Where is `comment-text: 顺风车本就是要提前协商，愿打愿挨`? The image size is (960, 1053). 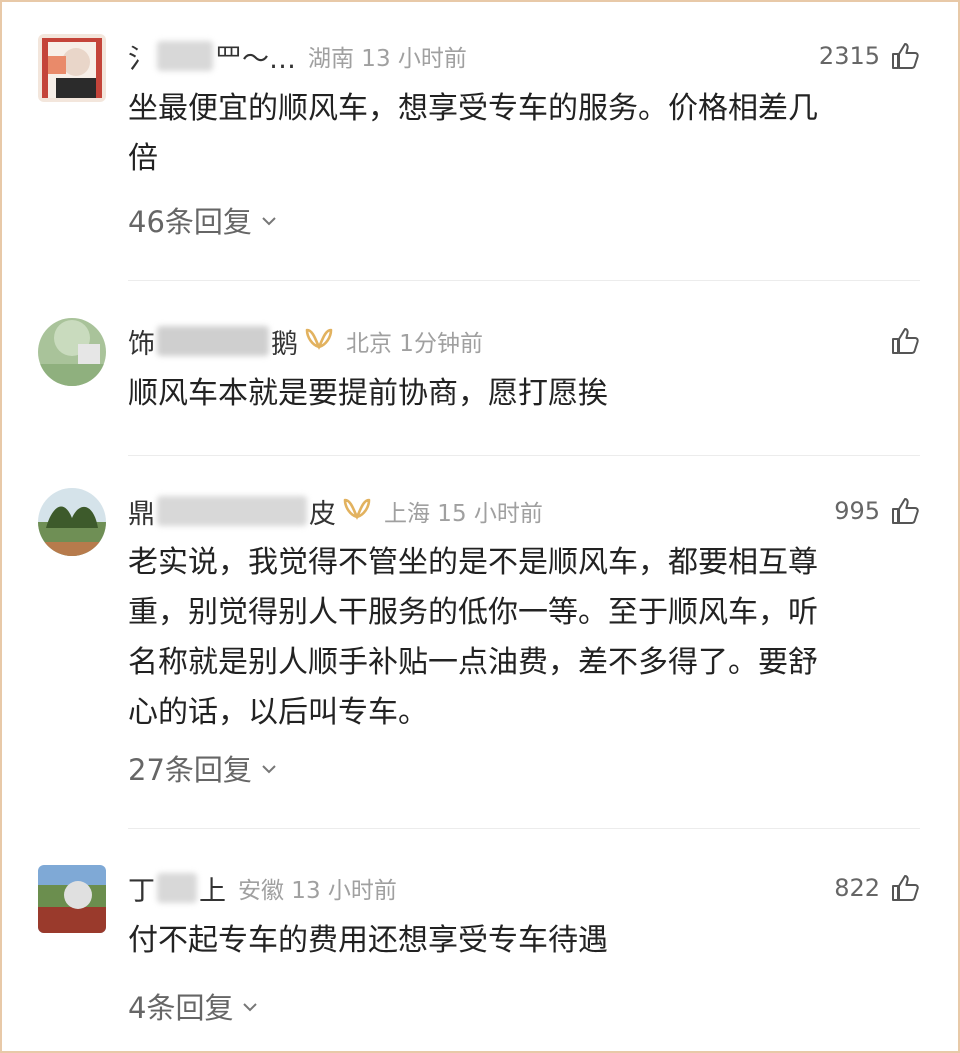
comment-text: 顺风车本就是要提前协商，愿打愿挨 is located at coordinates (523, 394).